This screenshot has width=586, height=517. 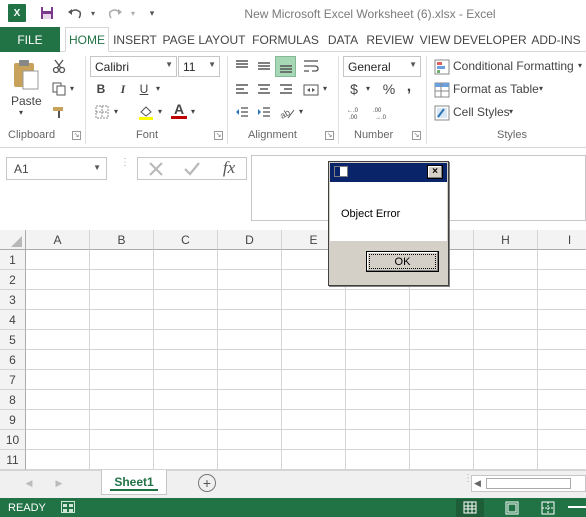 What do you see at coordinates (47, 13) in the screenshot?
I see `save-icon` at bounding box center [47, 13].